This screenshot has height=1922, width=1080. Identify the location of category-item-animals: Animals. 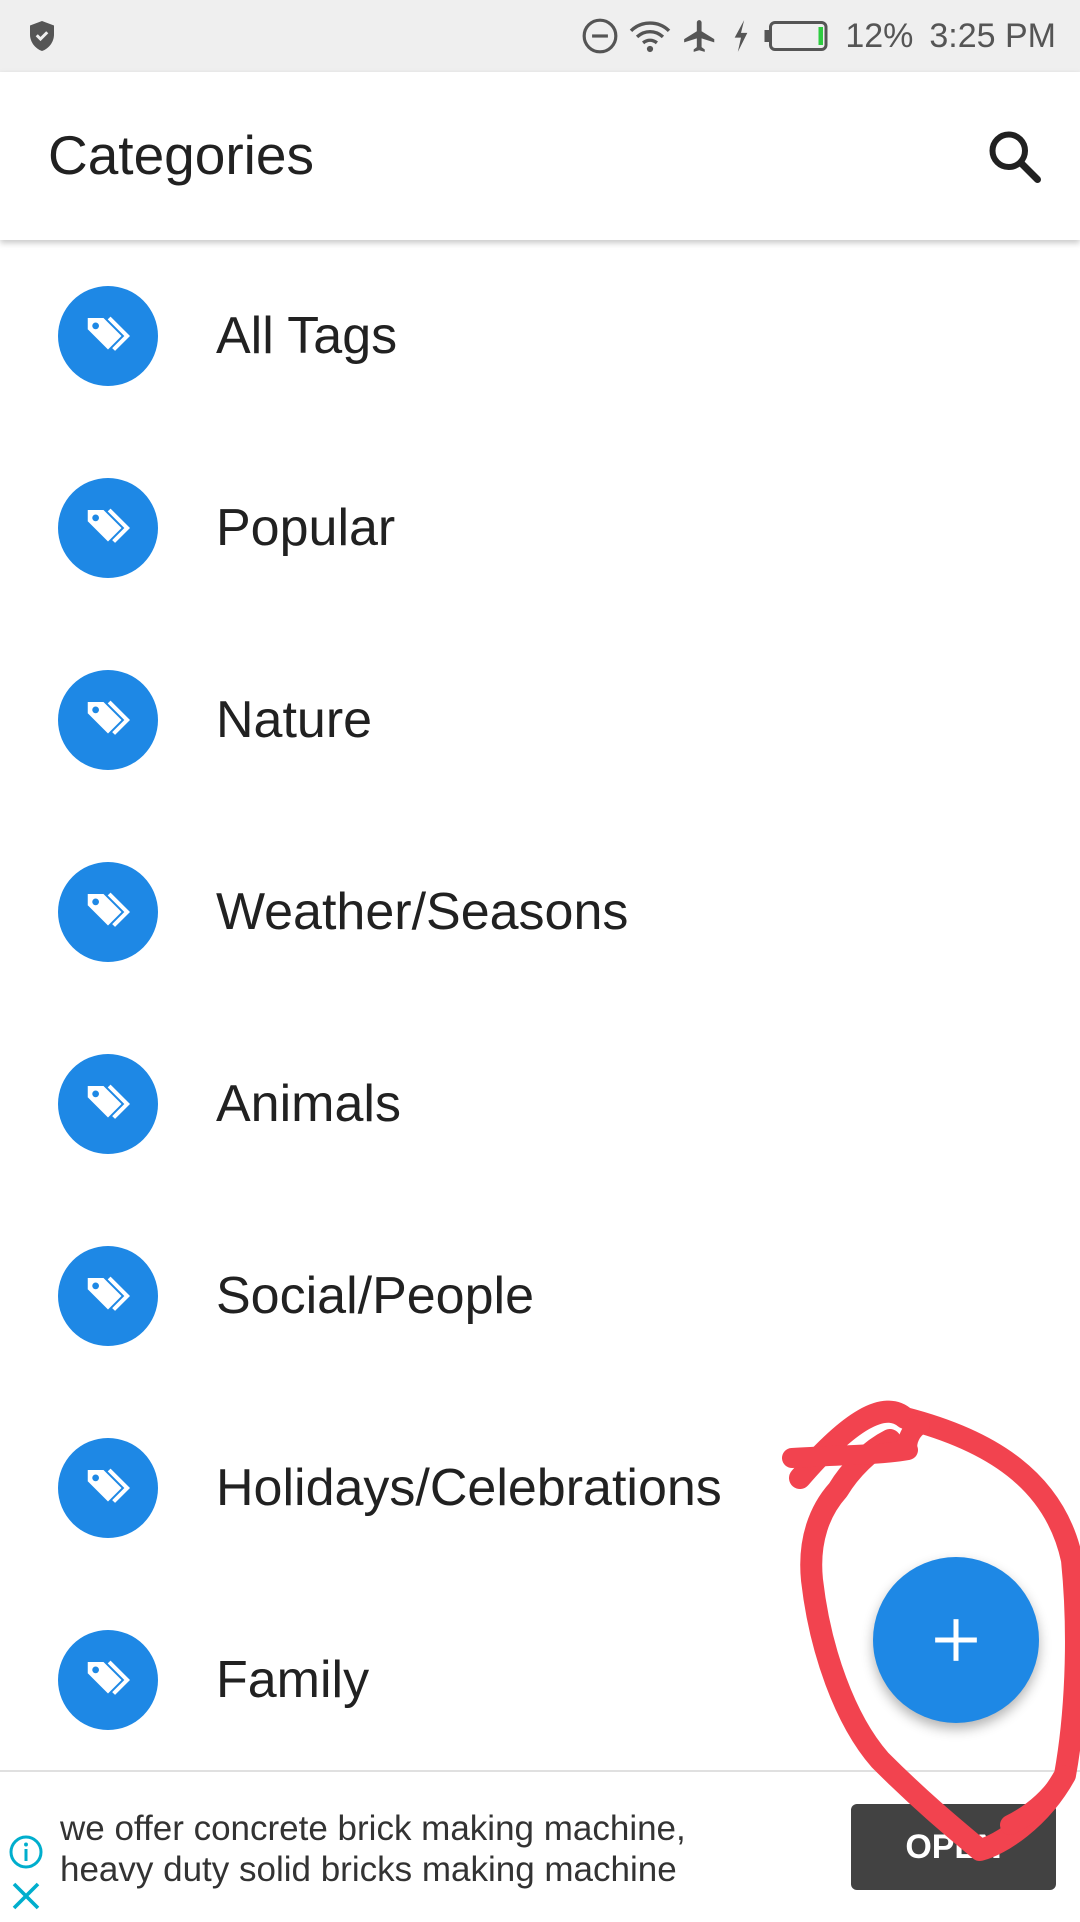
(540, 1104).